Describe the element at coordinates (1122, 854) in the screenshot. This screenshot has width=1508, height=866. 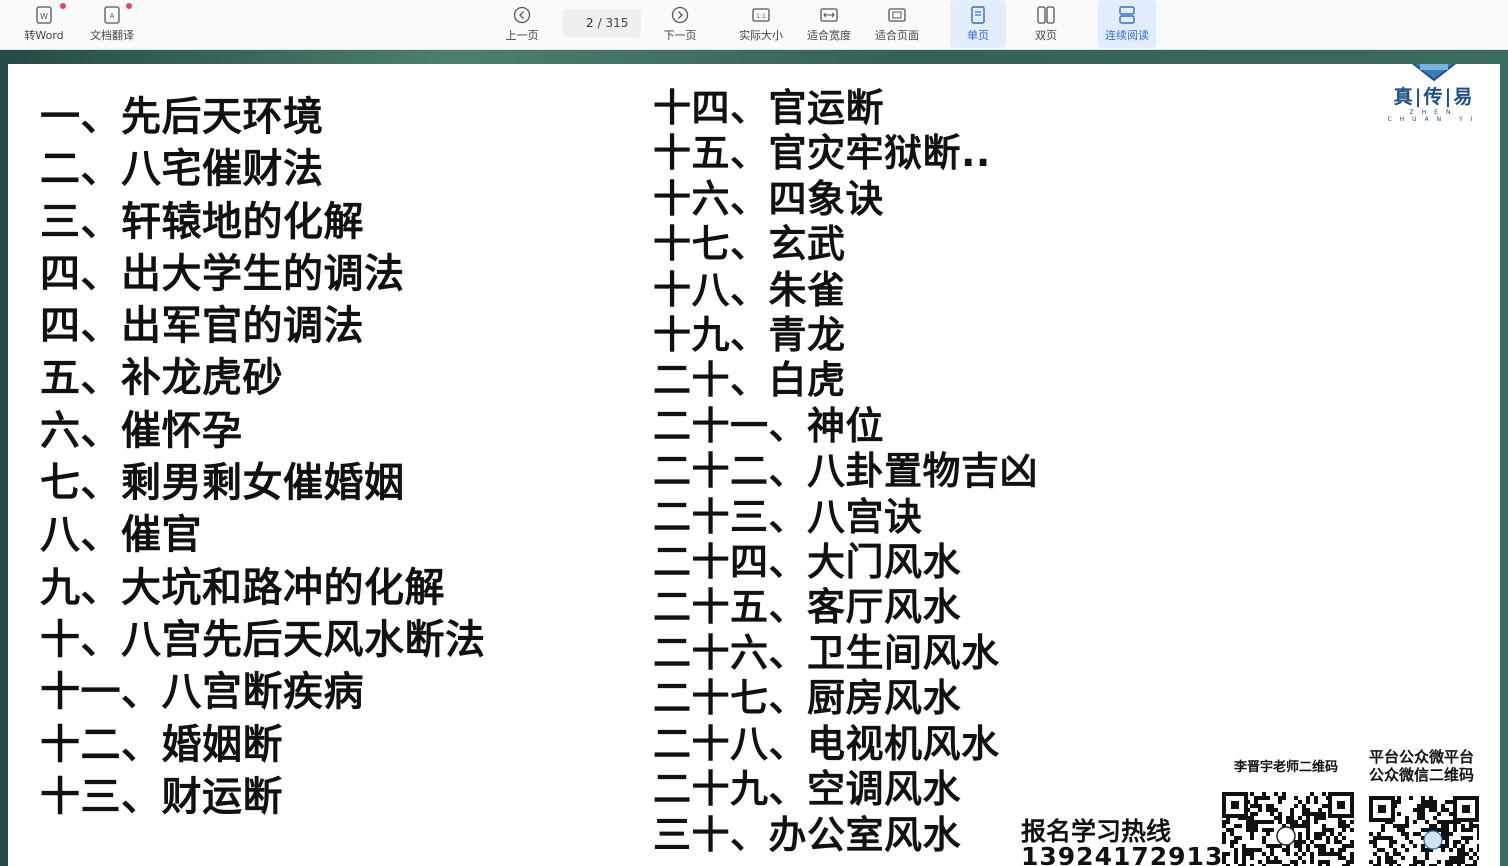
I see `hotline-phone: 13924172913` at that location.